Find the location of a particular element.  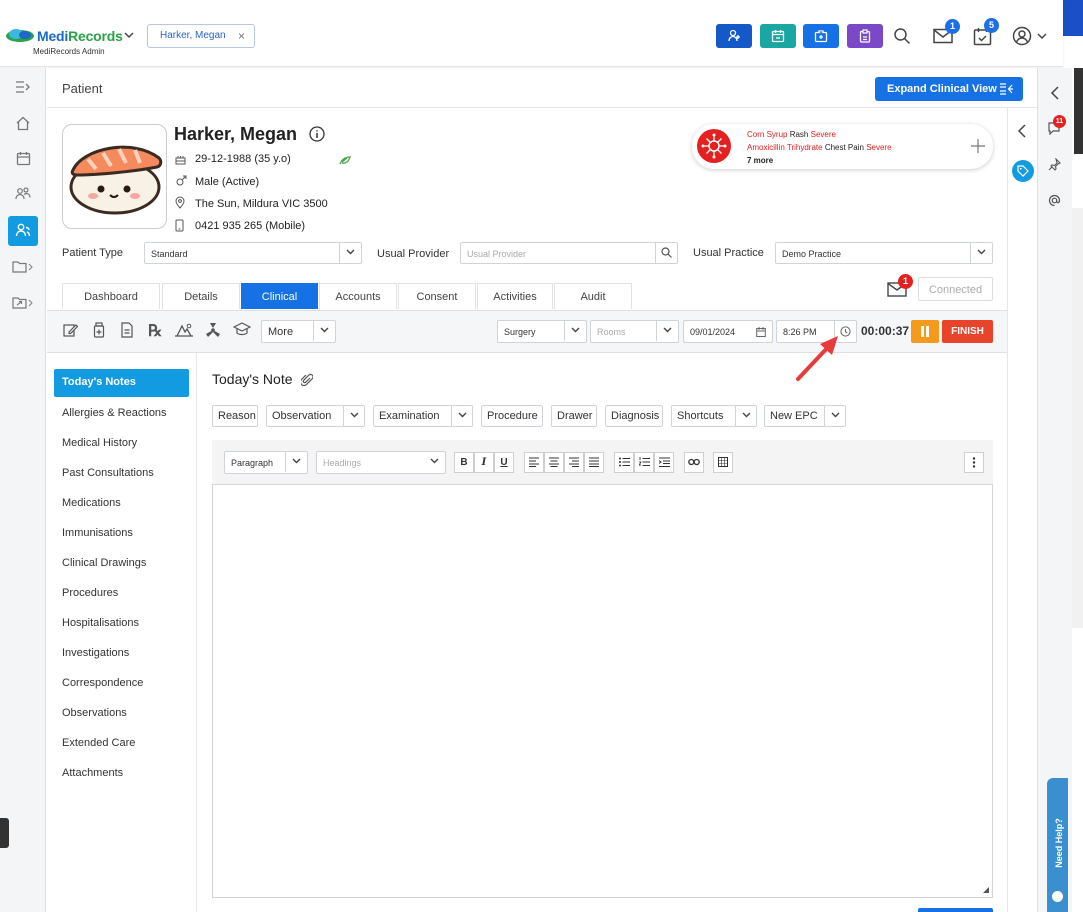

bold-button: B is located at coordinates (464, 462).